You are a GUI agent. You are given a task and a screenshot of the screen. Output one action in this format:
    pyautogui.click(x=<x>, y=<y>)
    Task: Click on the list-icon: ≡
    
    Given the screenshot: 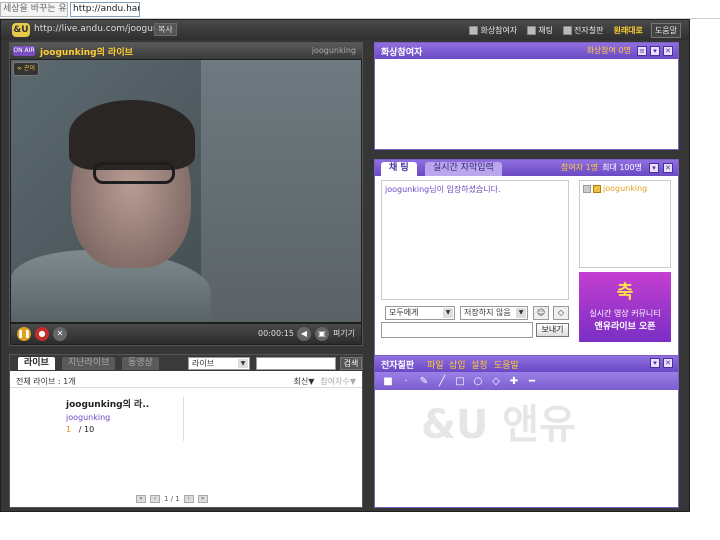 What is the action you would take?
    pyautogui.click(x=642, y=50)
    